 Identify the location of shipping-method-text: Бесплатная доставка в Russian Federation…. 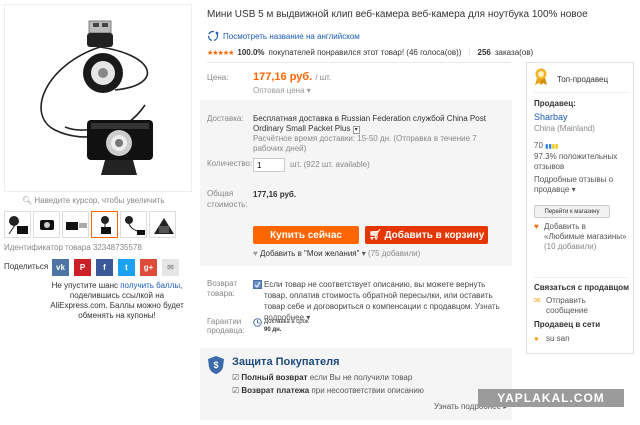
(369, 123).